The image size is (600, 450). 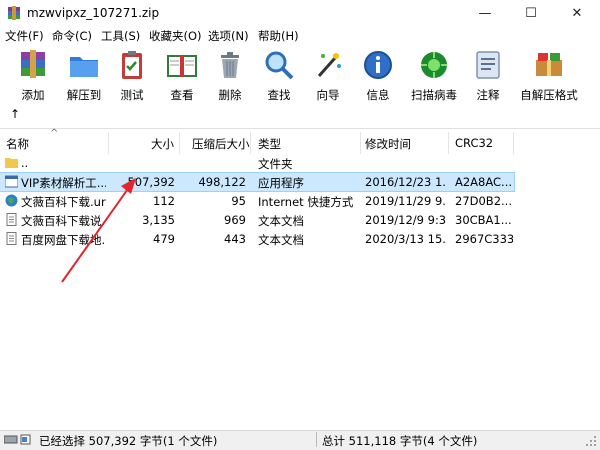 What do you see at coordinates (594, 280) in the screenshot?
I see `vertical-scrollbar` at bounding box center [594, 280].